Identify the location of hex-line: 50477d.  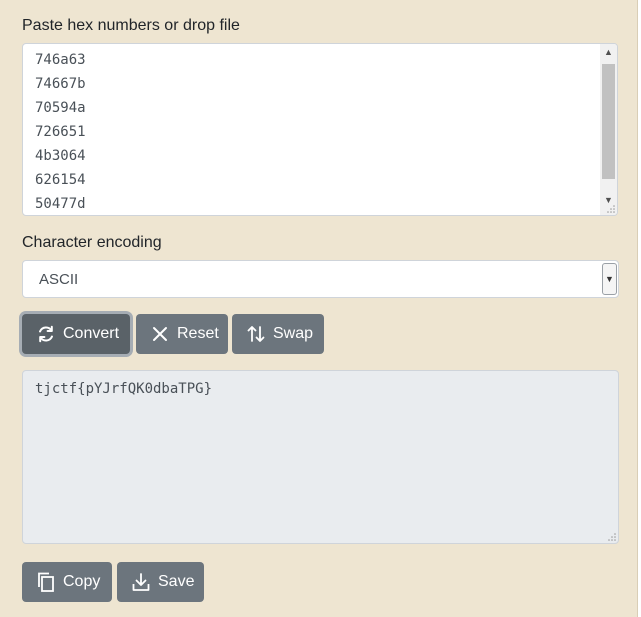
(60, 204).